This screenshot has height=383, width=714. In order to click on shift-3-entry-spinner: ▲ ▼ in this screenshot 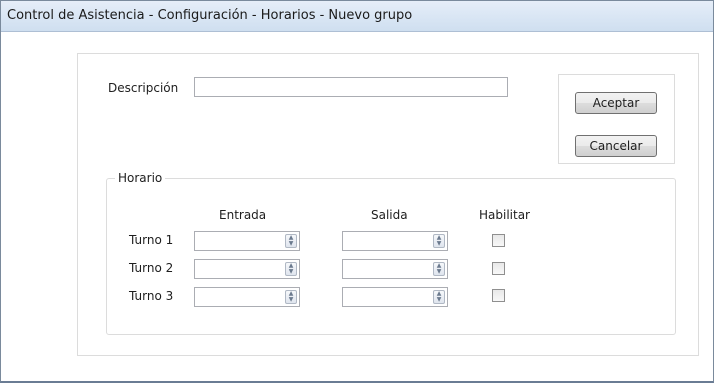, I will do `click(247, 297)`.